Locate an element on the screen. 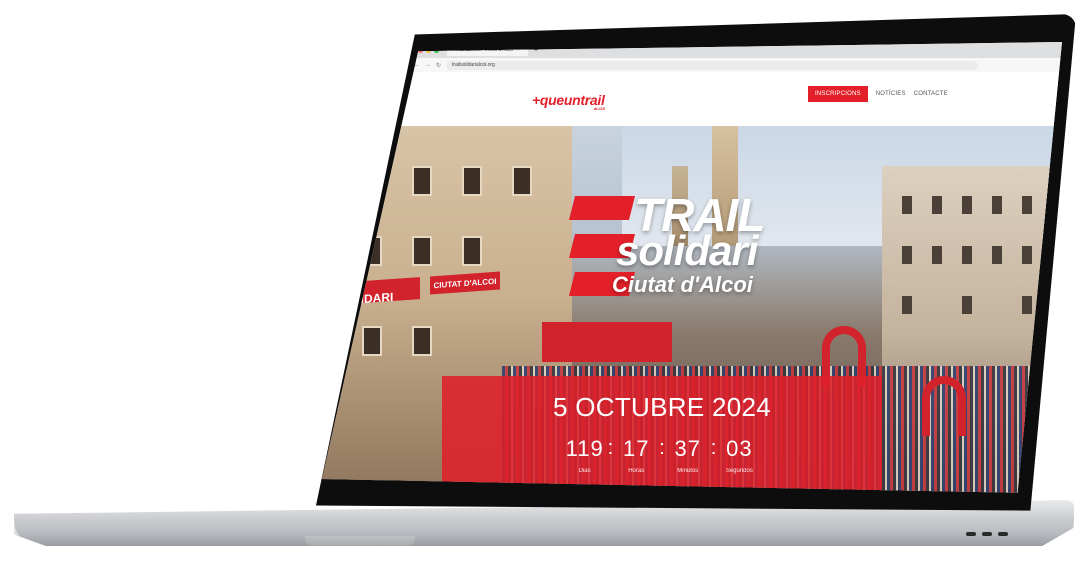  trackpad-notch is located at coordinates (360, 541).